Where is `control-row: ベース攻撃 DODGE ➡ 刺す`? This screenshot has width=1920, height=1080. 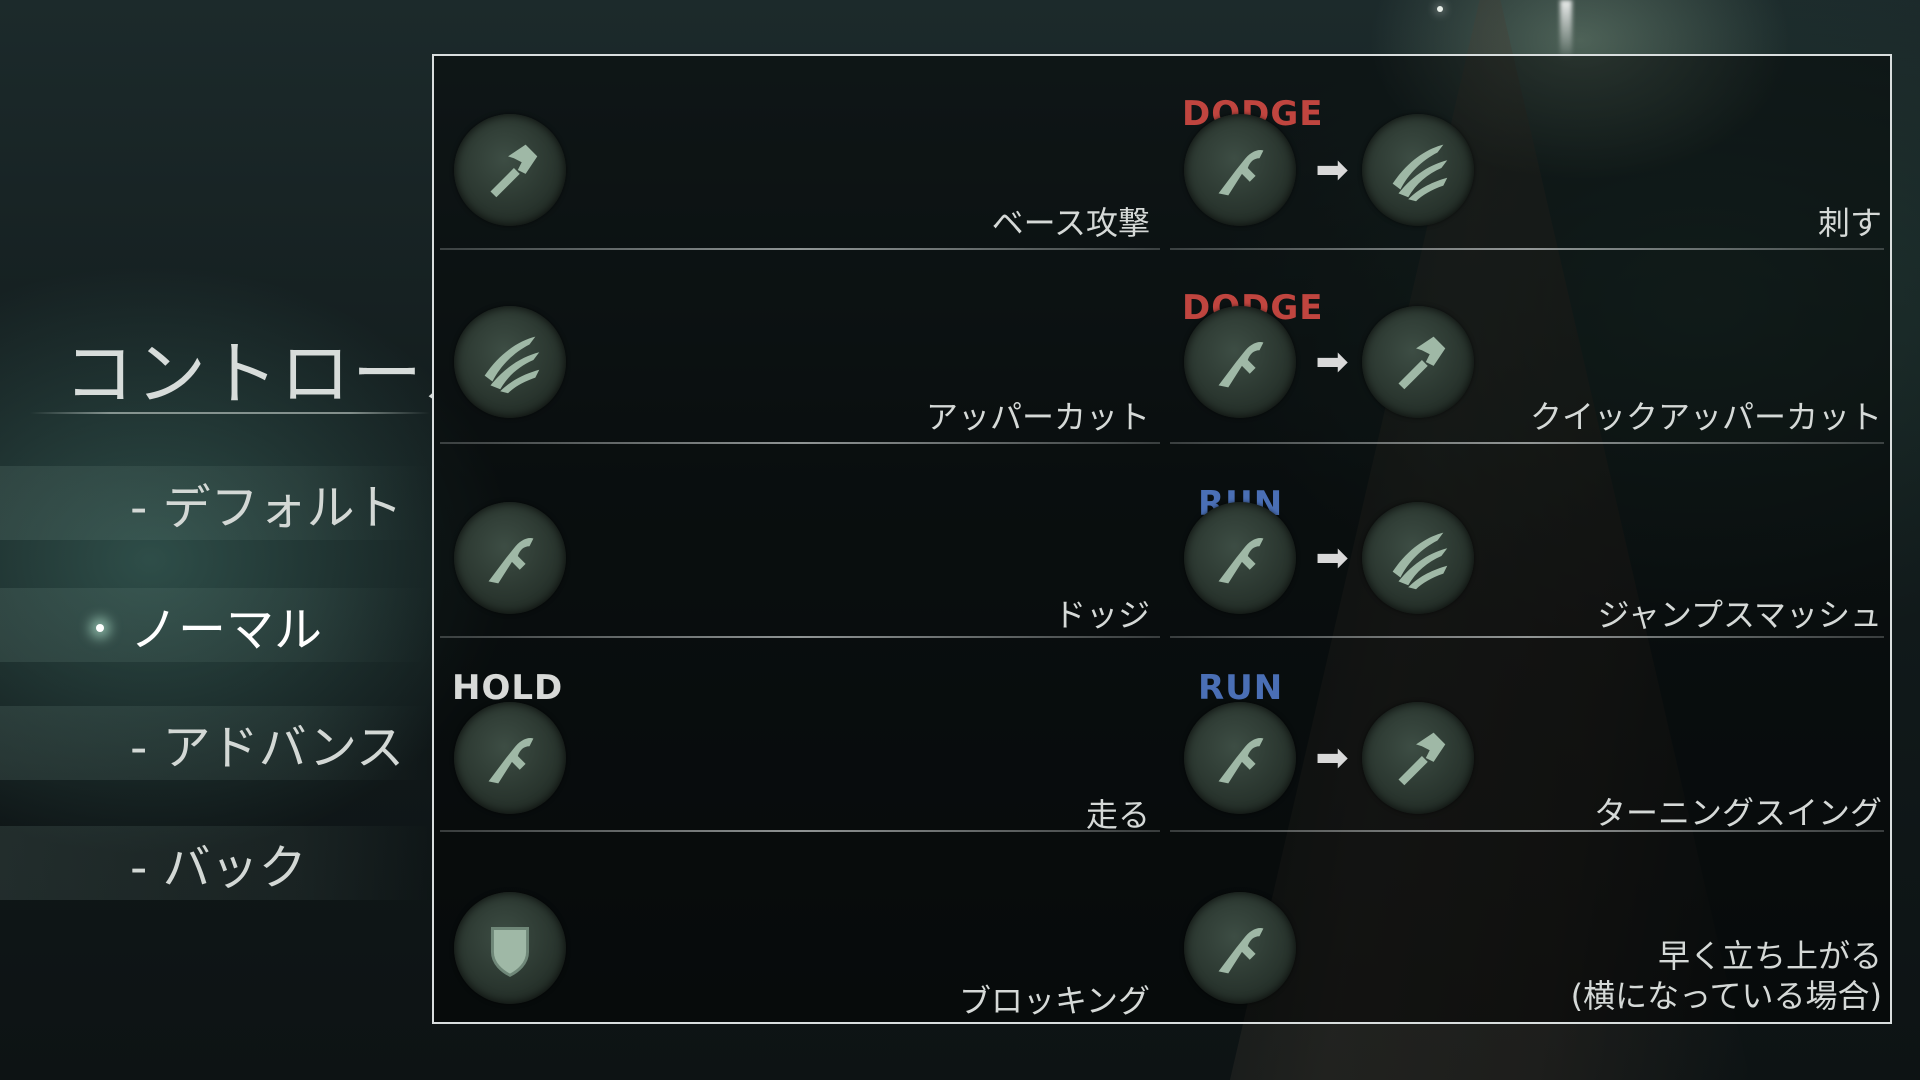 control-row: ベース攻撃 DODGE ➡ 刺す is located at coordinates (1162, 153).